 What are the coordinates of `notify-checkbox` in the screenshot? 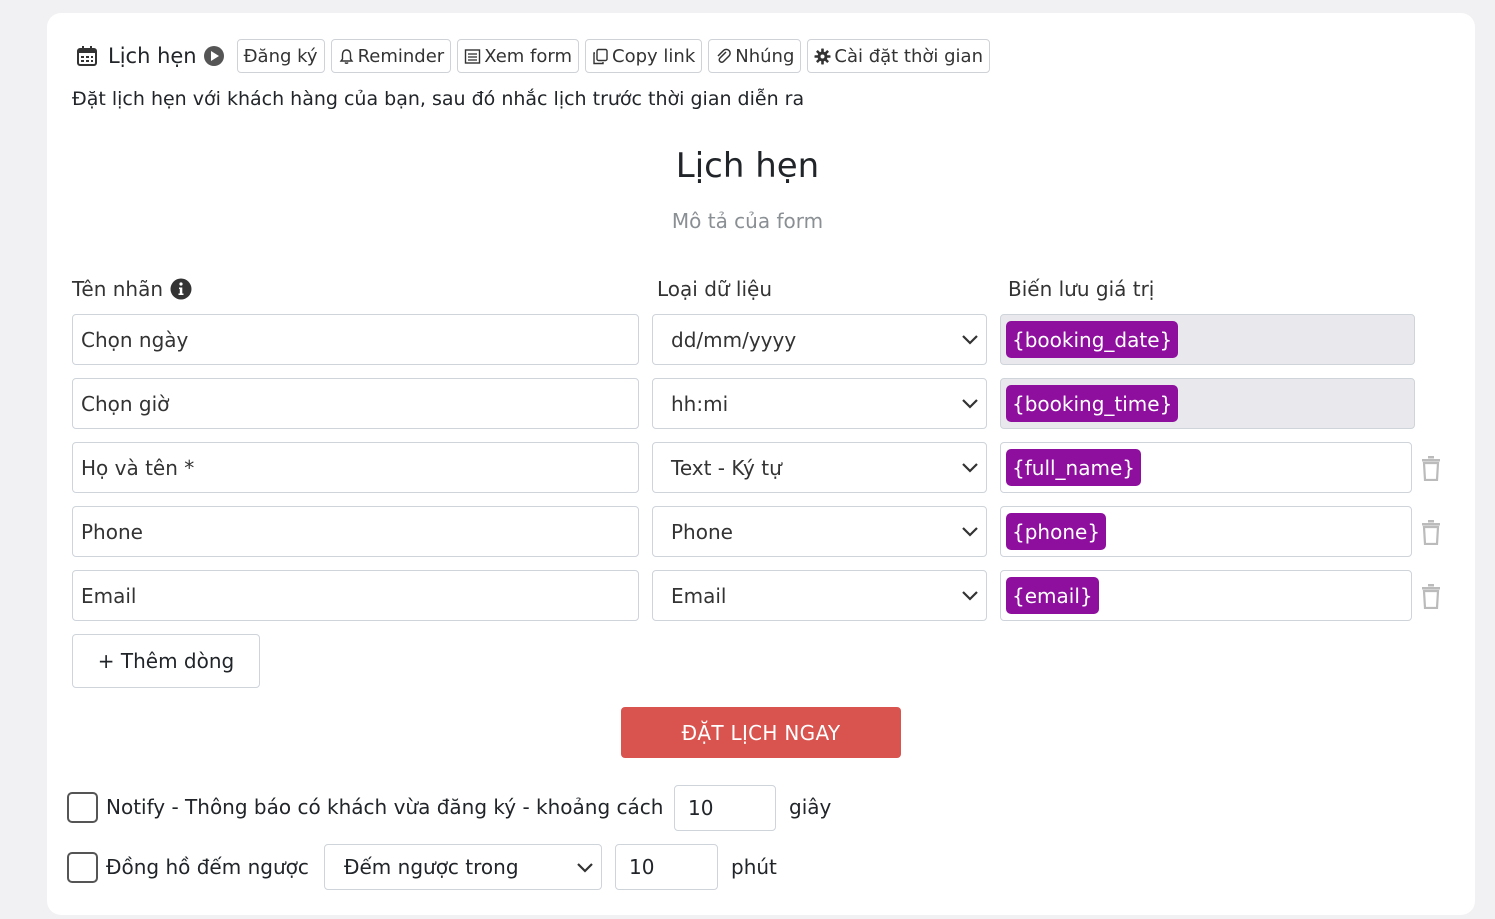 It's located at (82, 807).